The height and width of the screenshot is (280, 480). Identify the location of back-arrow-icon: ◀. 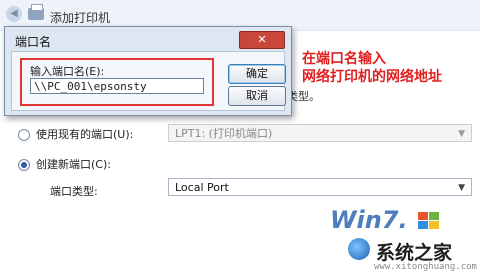
(14, 14).